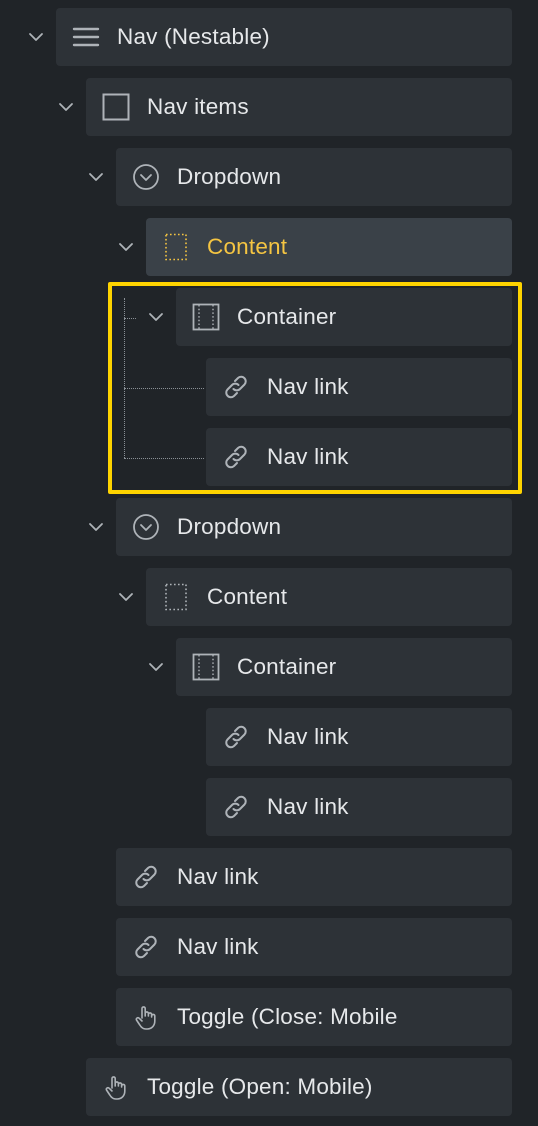 The width and height of the screenshot is (538, 1126). What do you see at coordinates (299, 107) in the screenshot?
I see `tree-row: Nav items` at bounding box center [299, 107].